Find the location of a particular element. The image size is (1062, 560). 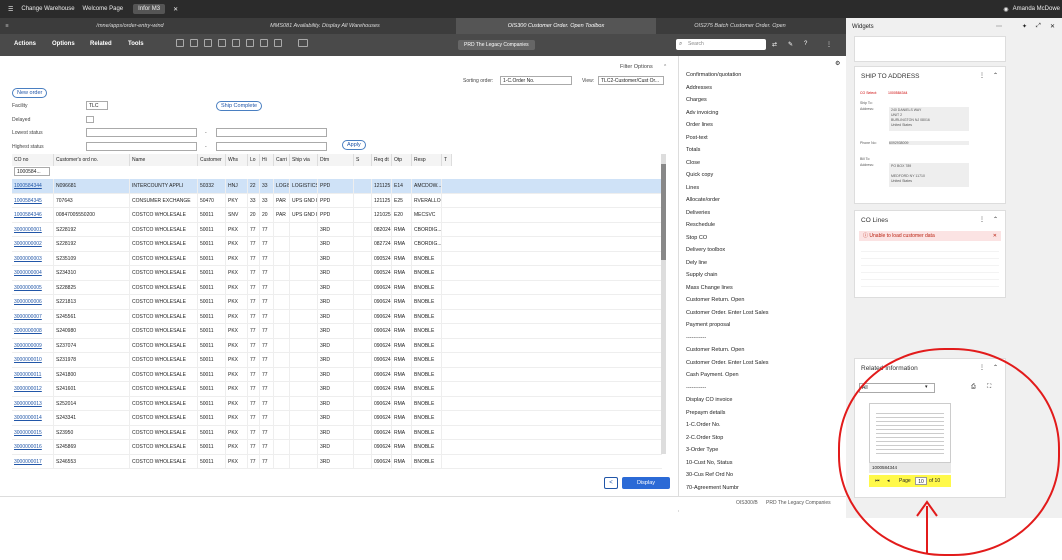

co-number-link: 3000000009 is located at coordinates (33, 345).